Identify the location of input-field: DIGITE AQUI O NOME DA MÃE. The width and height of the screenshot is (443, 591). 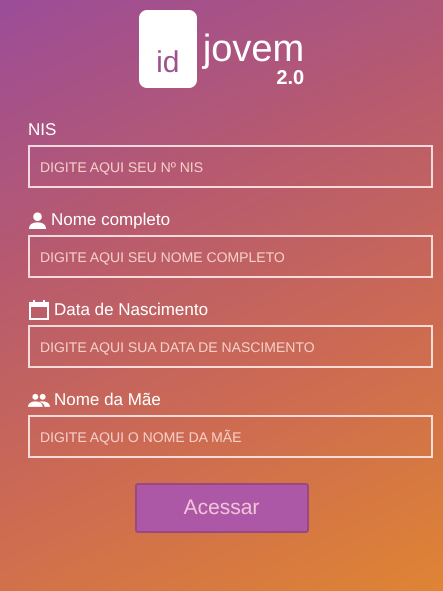
(230, 436).